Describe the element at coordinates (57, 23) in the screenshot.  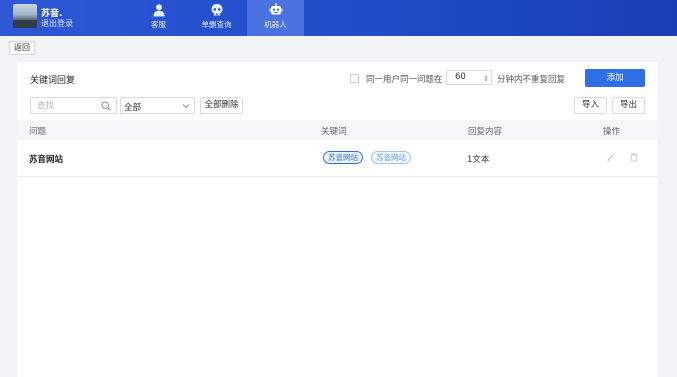
I see `logout-link: 退出登录` at that location.